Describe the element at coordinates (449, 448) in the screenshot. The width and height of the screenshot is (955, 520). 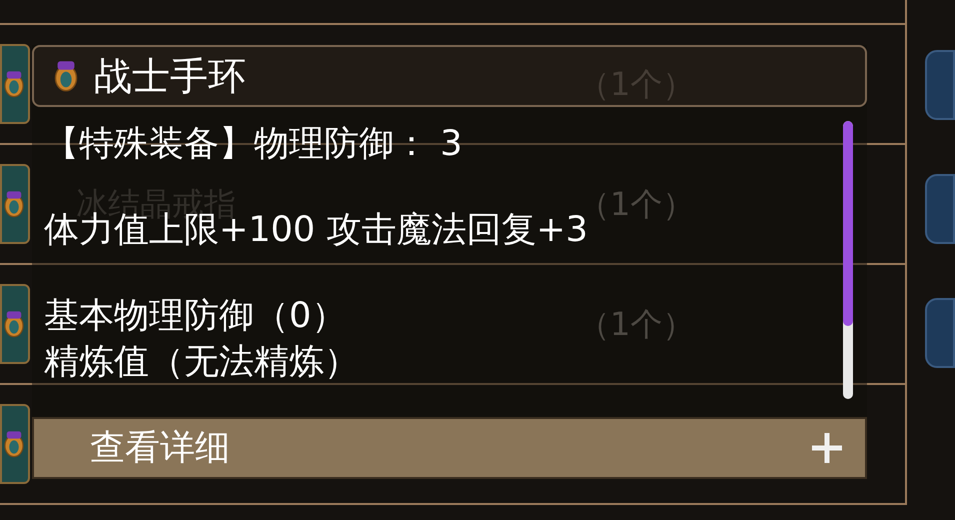
I see `view-details-button: 查看详细` at that location.